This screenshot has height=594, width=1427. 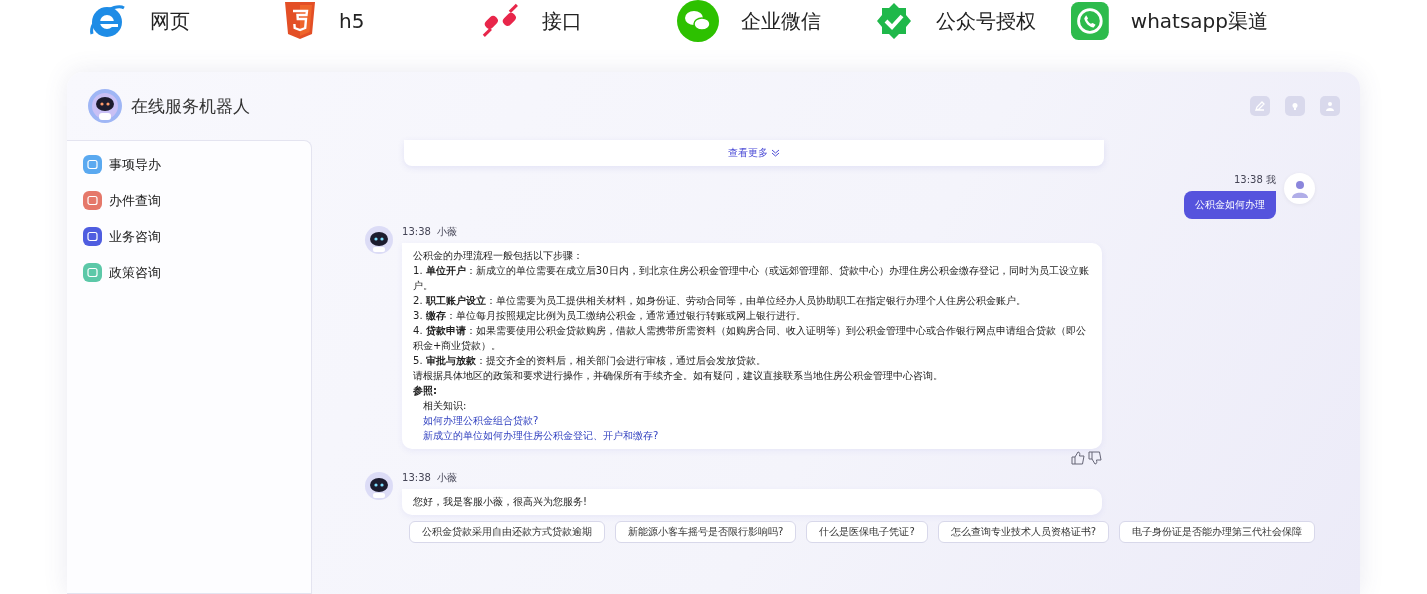 What do you see at coordinates (507, 532) in the screenshot?
I see `suggestion-chip: 公积金贷款采用自由还款方式贷款逾期` at bounding box center [507, 532].